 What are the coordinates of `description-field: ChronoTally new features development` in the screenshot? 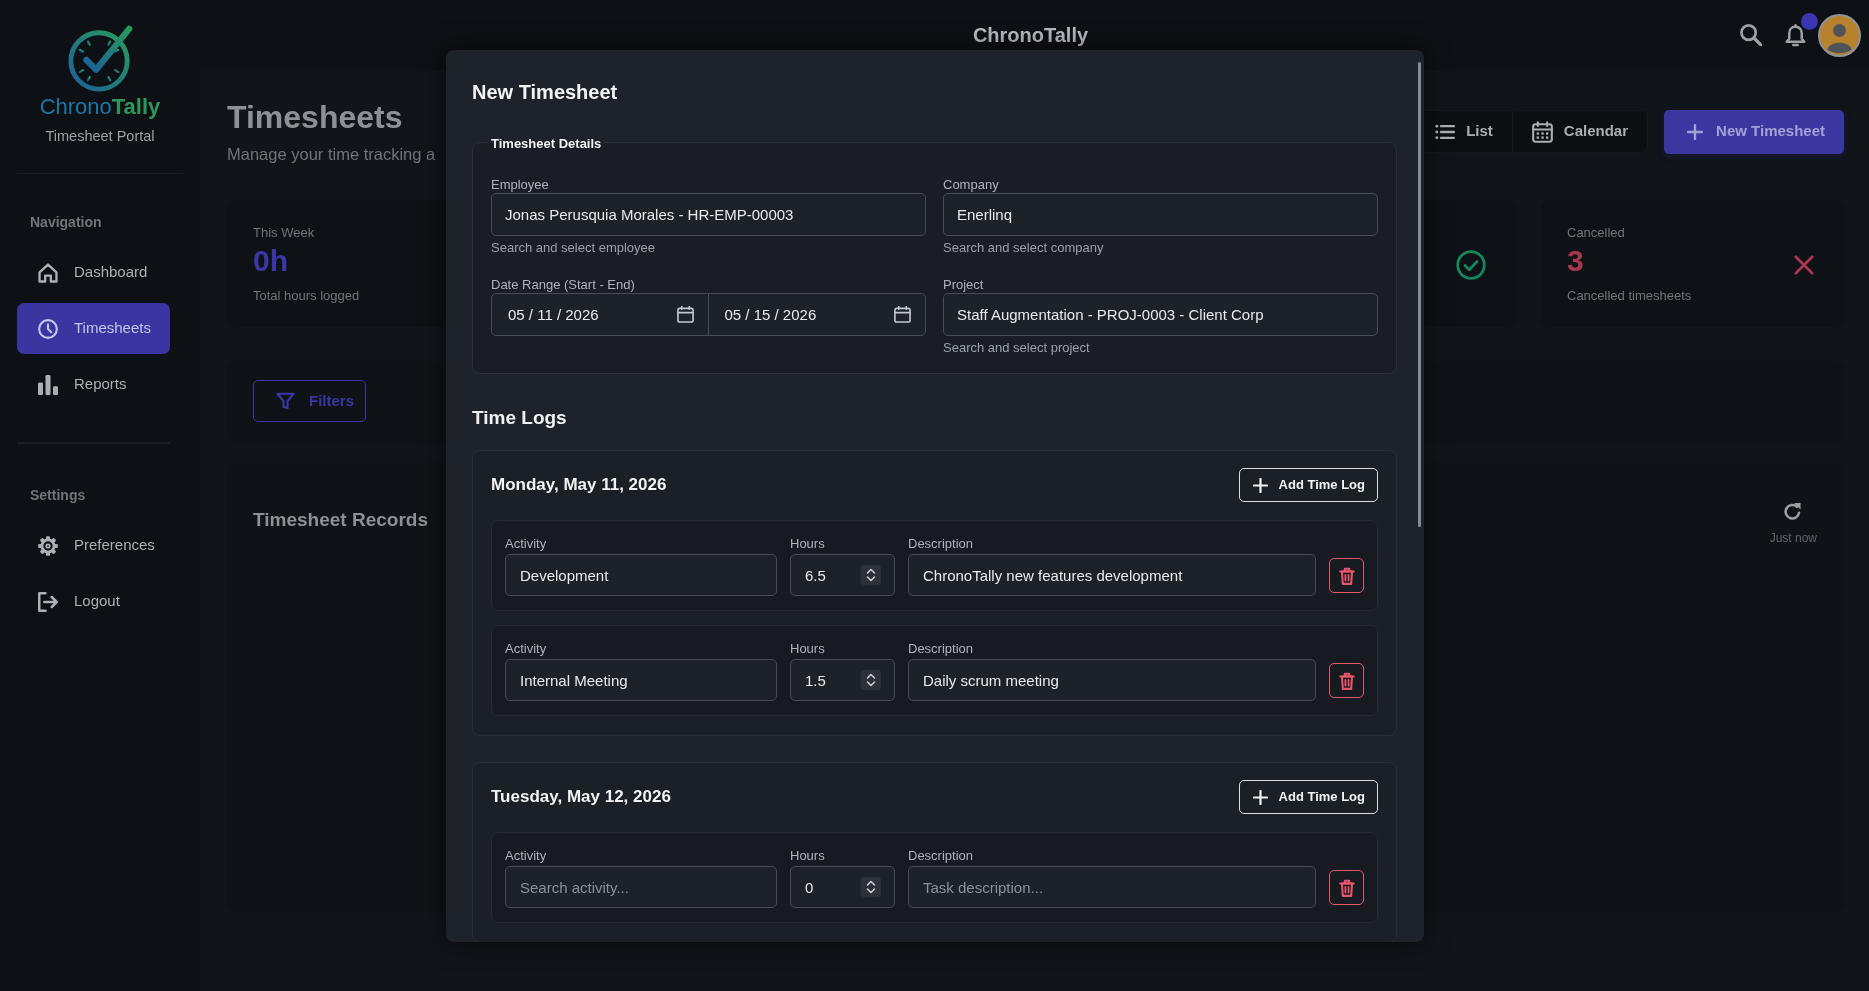 It's located at (1112, 575).